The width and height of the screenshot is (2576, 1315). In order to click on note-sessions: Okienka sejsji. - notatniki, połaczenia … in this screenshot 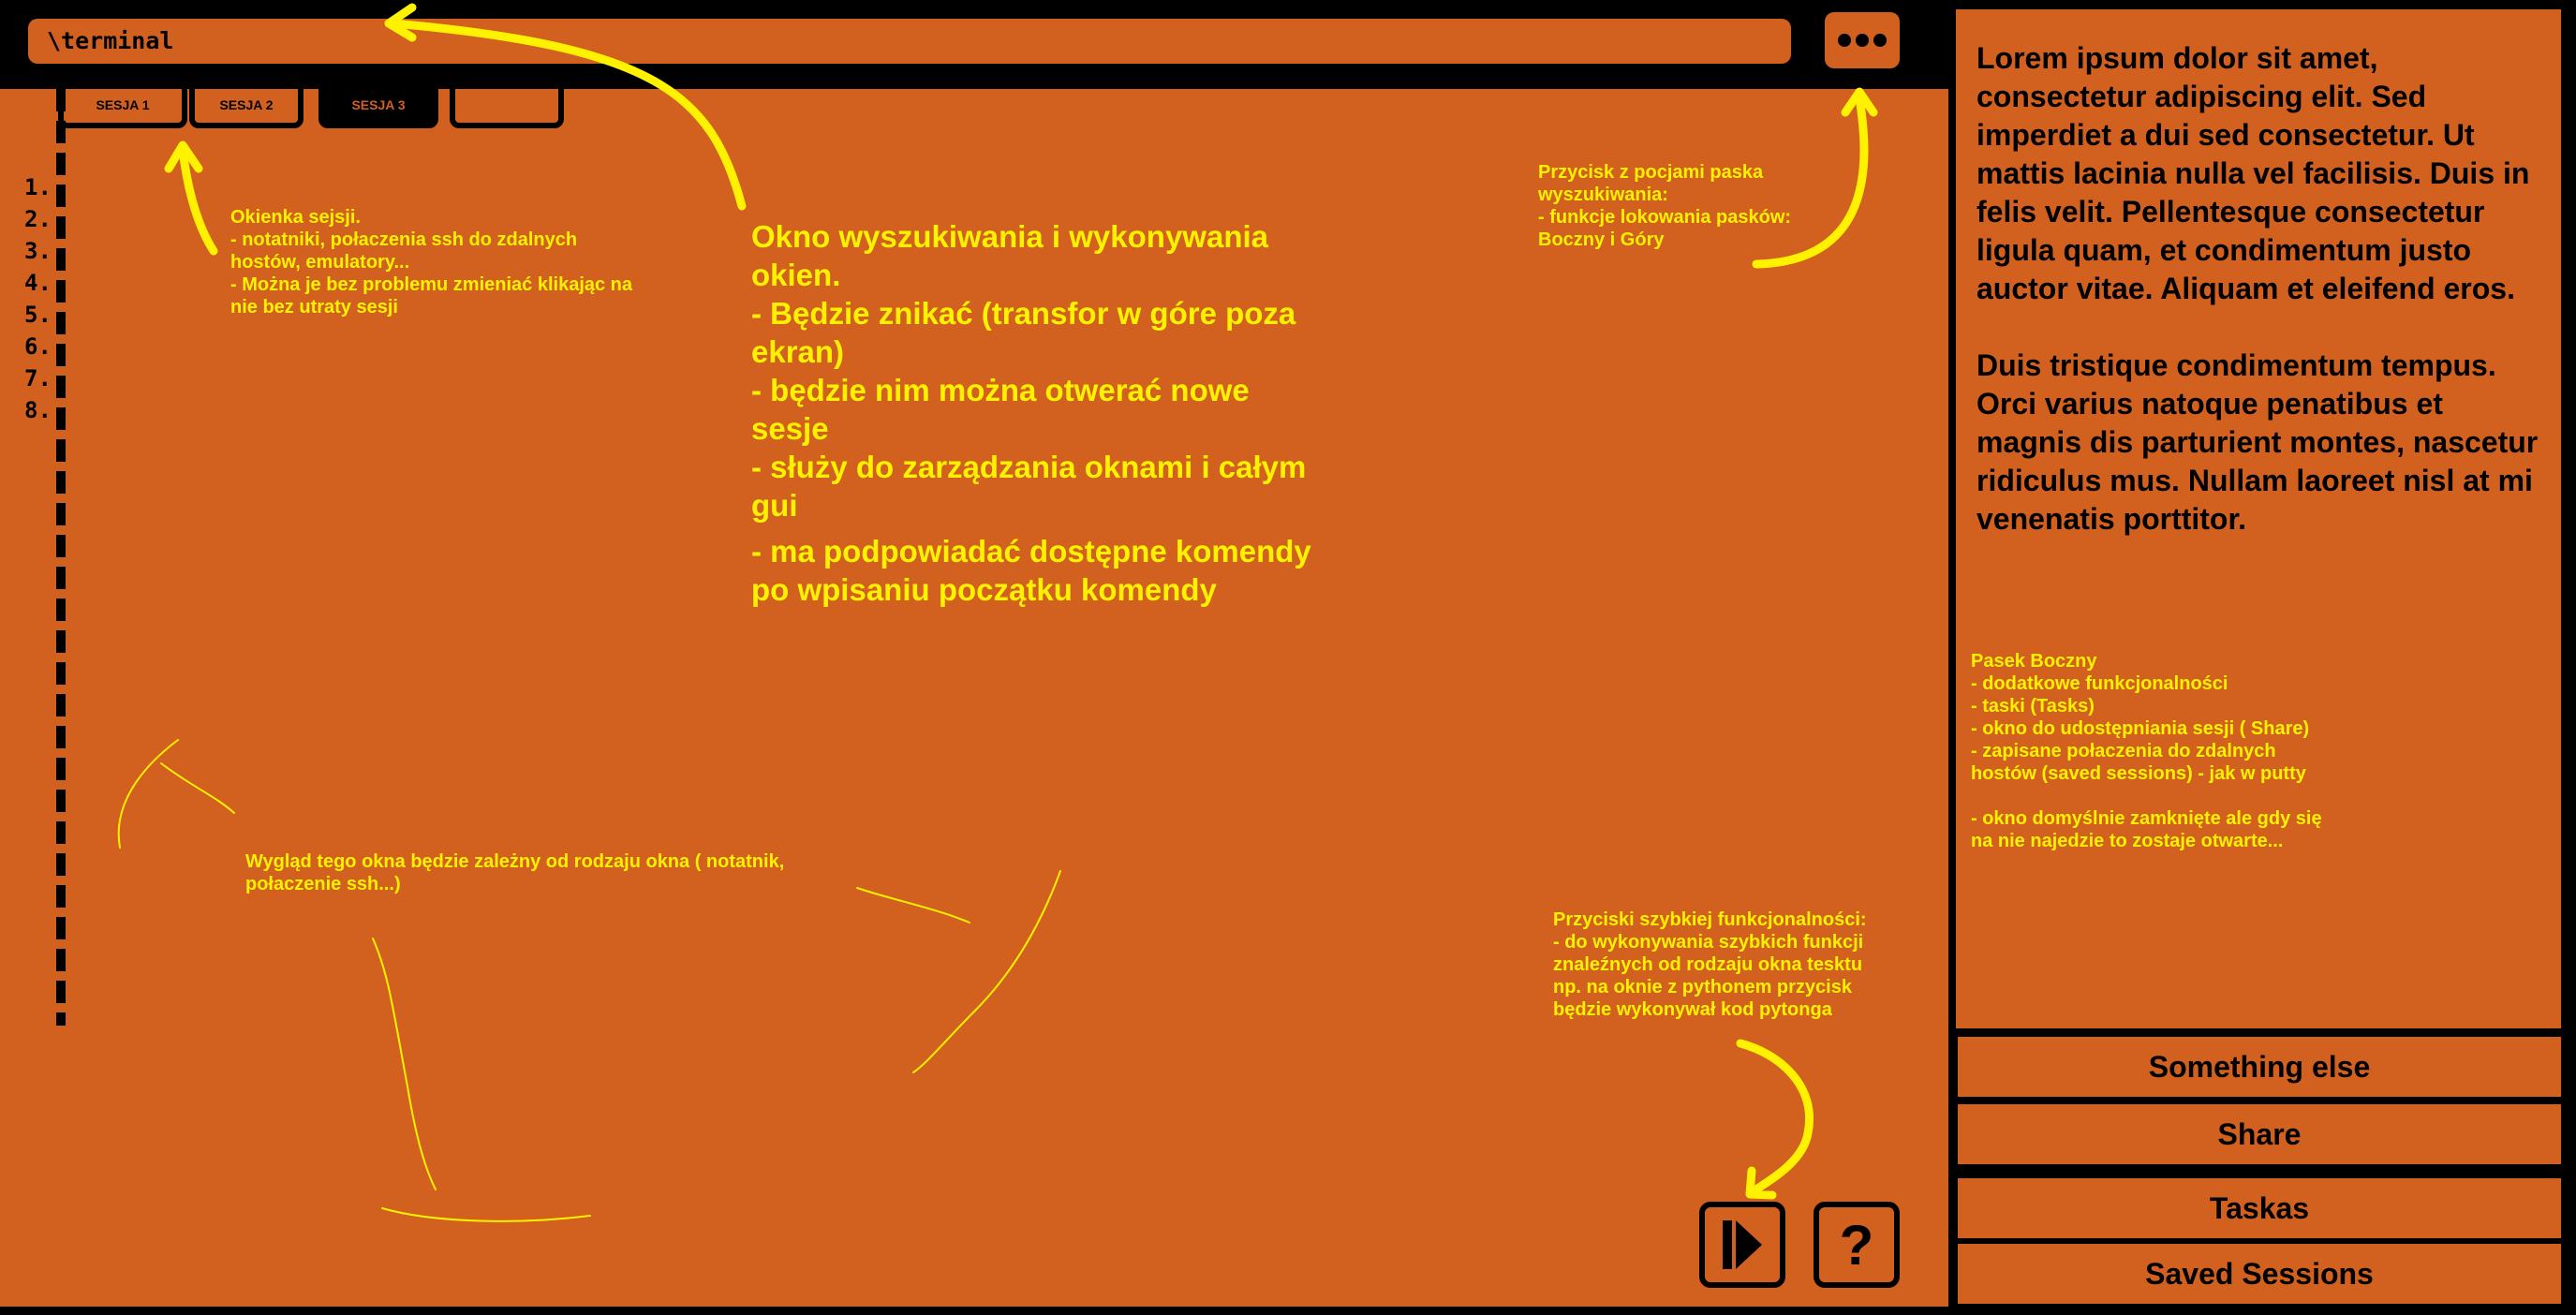, I will do `click(431, 262)`.